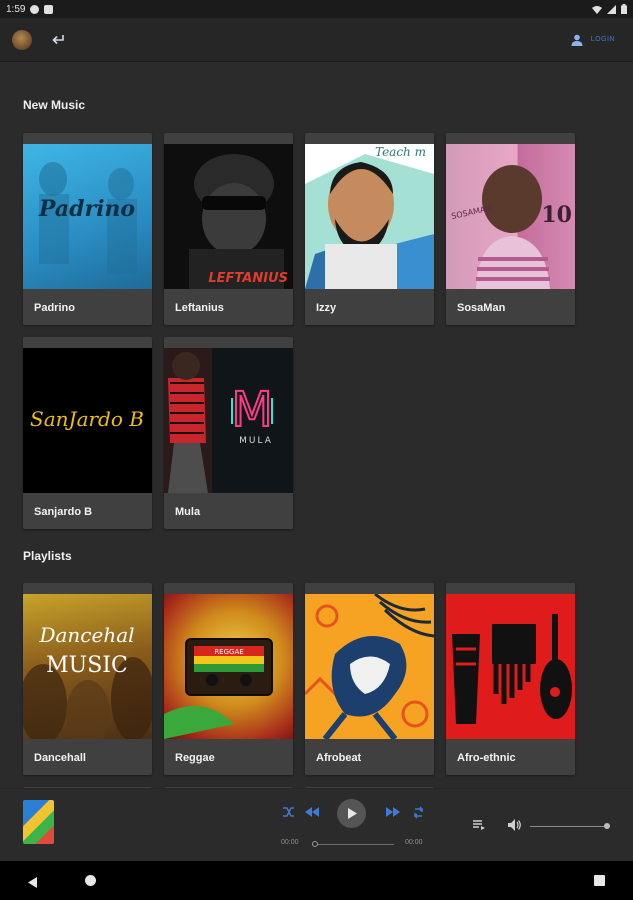 Image resolution: width=633 pixels, height=900 pixels. Describe the element at coordinates (195, 758) in the screenshot. I see `playlist-label: Reggae` at that location.